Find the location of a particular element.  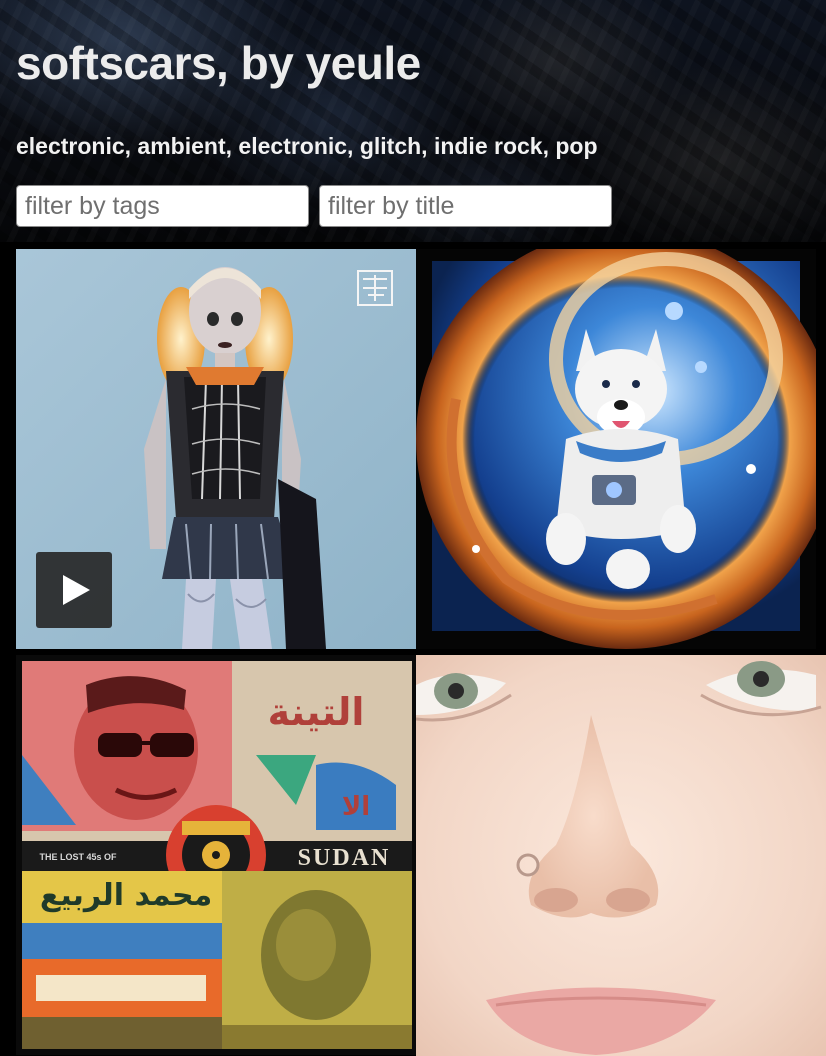

svg-text: محمد الربيع is located at coordinates (126, 895).